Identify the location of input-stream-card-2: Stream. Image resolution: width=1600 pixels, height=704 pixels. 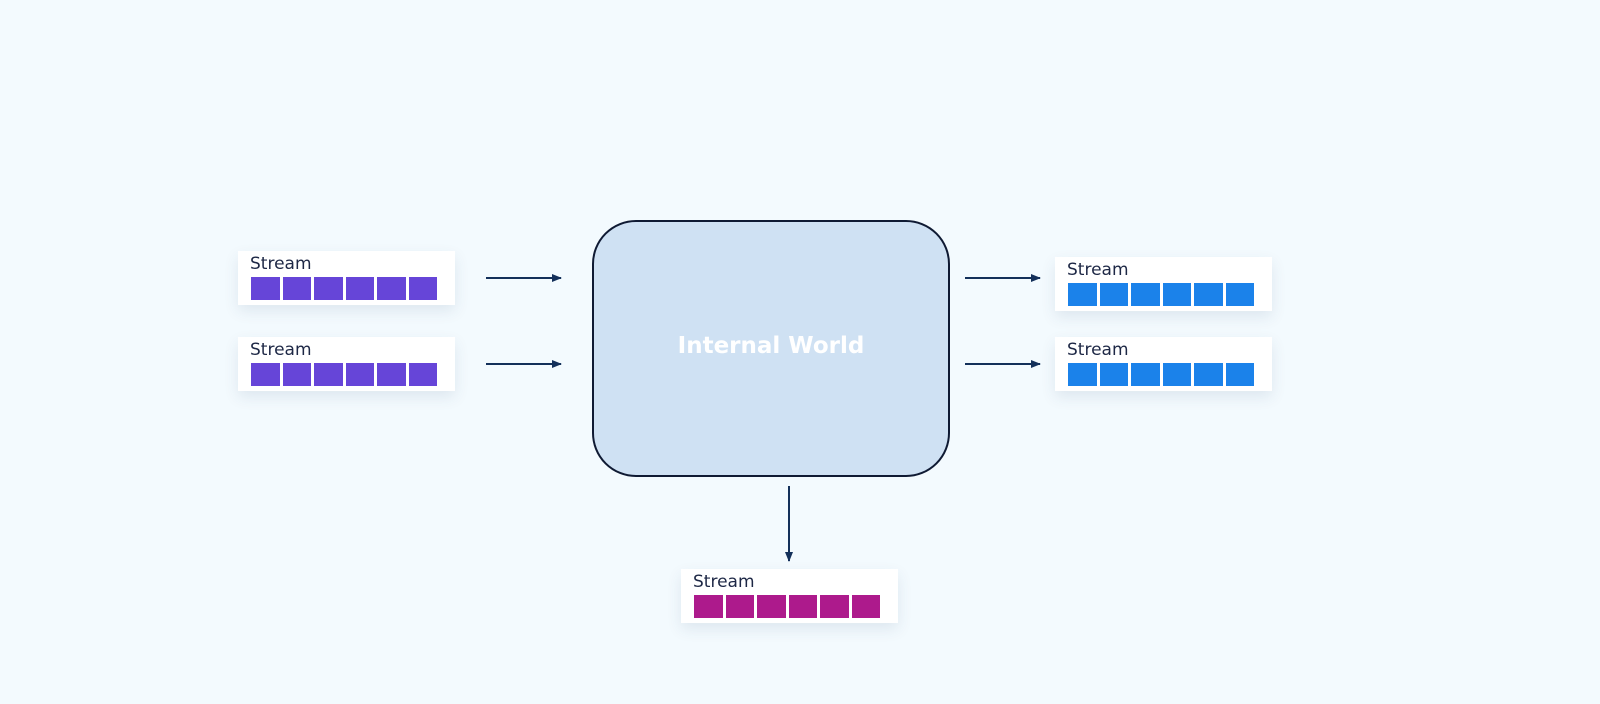
(346, 364).